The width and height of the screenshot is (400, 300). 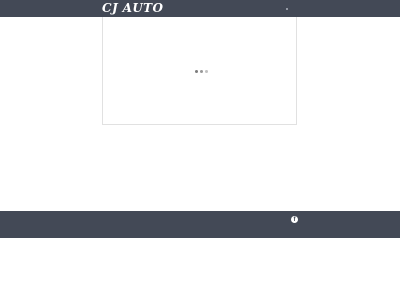 I want to click on facebook-icon: f, so click(x=294, y=219).